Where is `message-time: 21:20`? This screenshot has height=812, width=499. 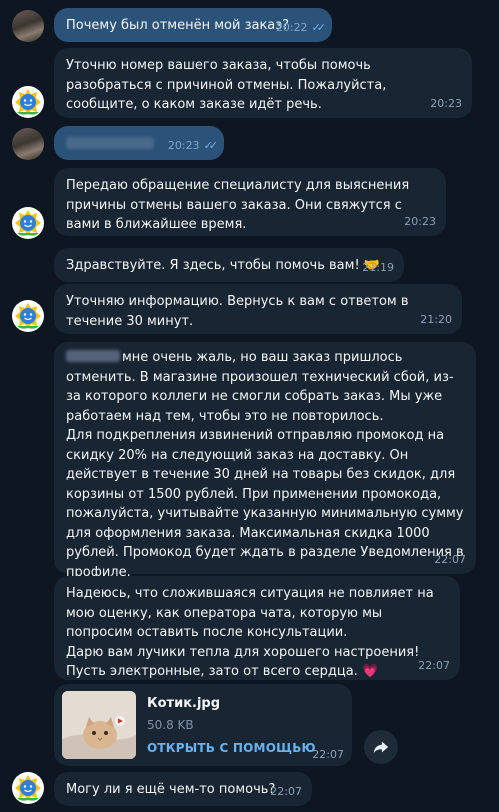
message-time: 21:20 is located at coordinates (436, 319).